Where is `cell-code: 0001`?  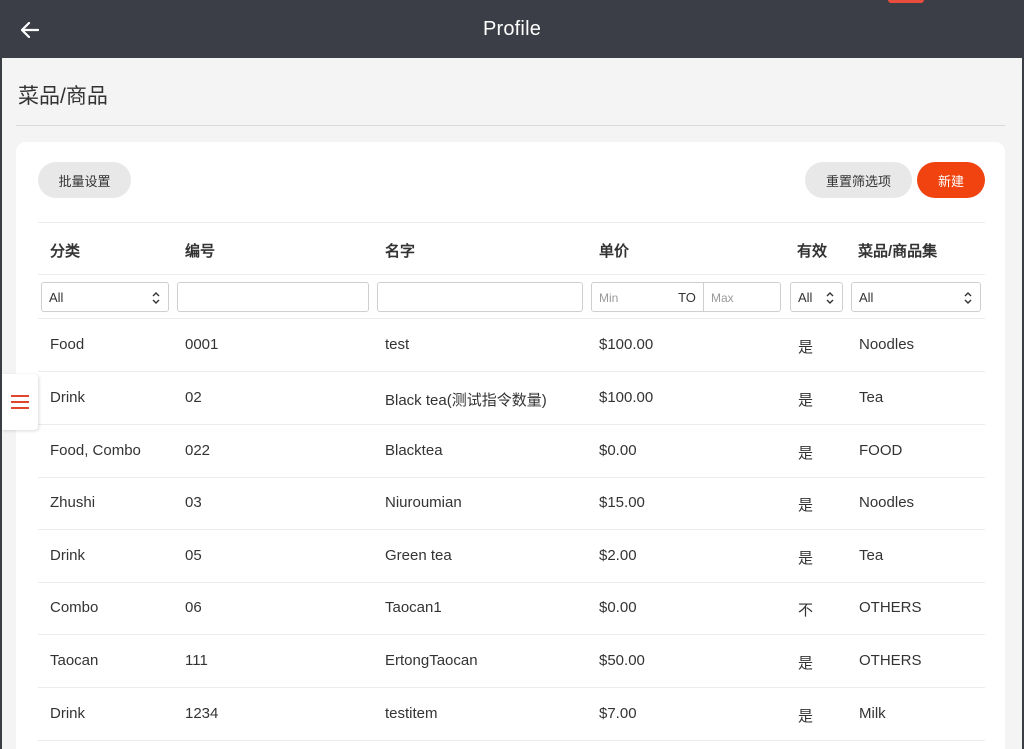
cell-code: 0001 is located at coordinates (202, 344).